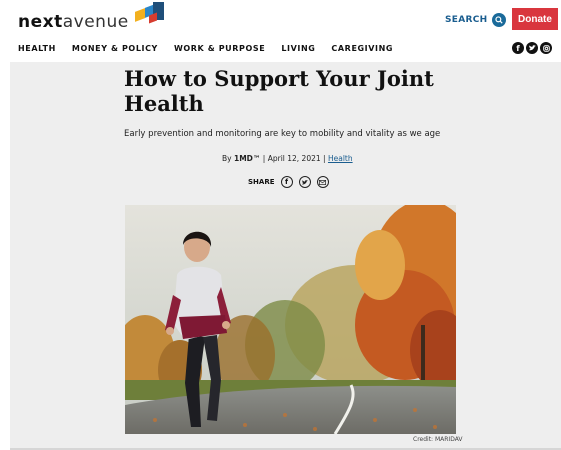  Describe the element at coordinates (261, 182) in the screenshot. I see `share-label: SHARE` at that location.